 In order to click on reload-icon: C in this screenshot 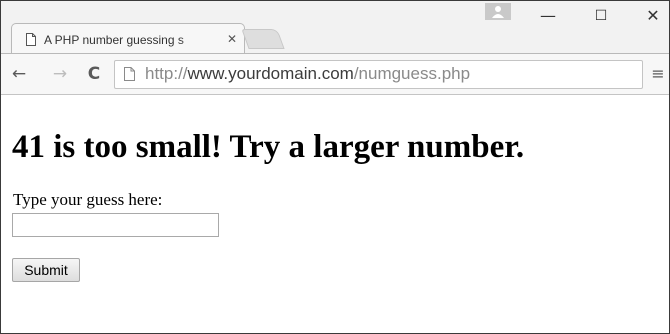, I will do `click(94, 74)`.